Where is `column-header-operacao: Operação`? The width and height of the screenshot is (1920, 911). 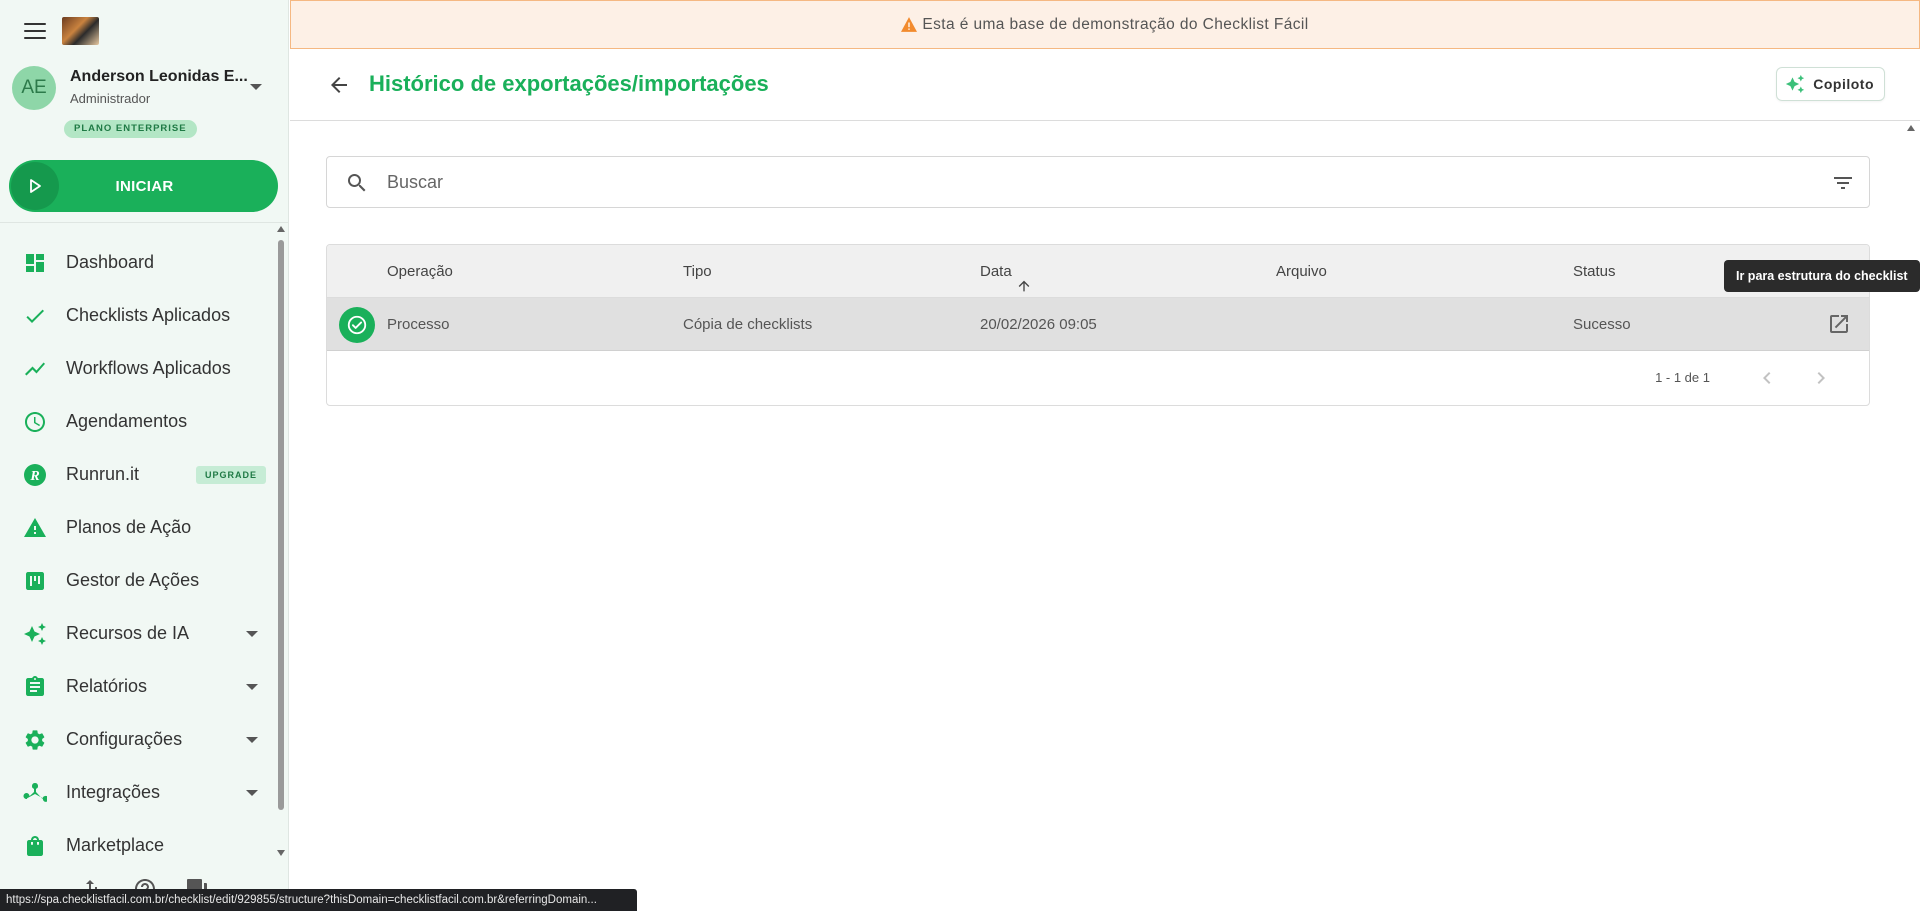
column-header-operacao: Operação is located at coordinates (420, 271).